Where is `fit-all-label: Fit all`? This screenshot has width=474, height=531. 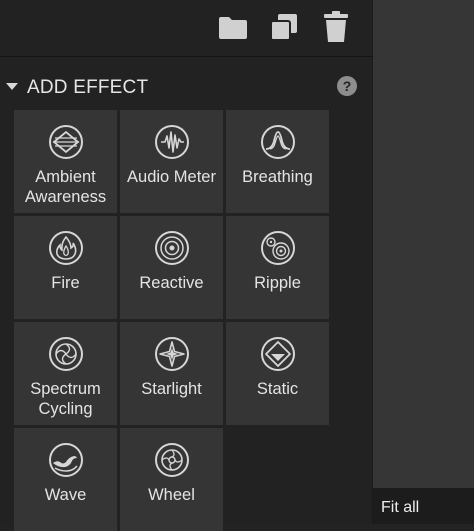 fit-all-label: Fit all is located at coordinates (400, 507).